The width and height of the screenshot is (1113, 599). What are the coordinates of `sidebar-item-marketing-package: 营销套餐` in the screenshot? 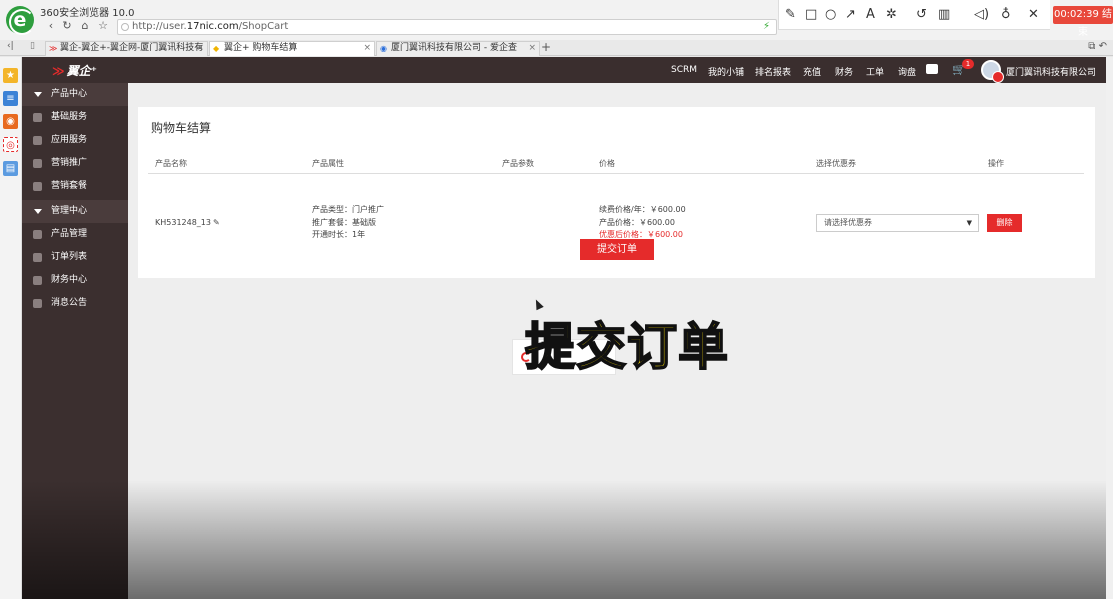 It's located at (75, 186).